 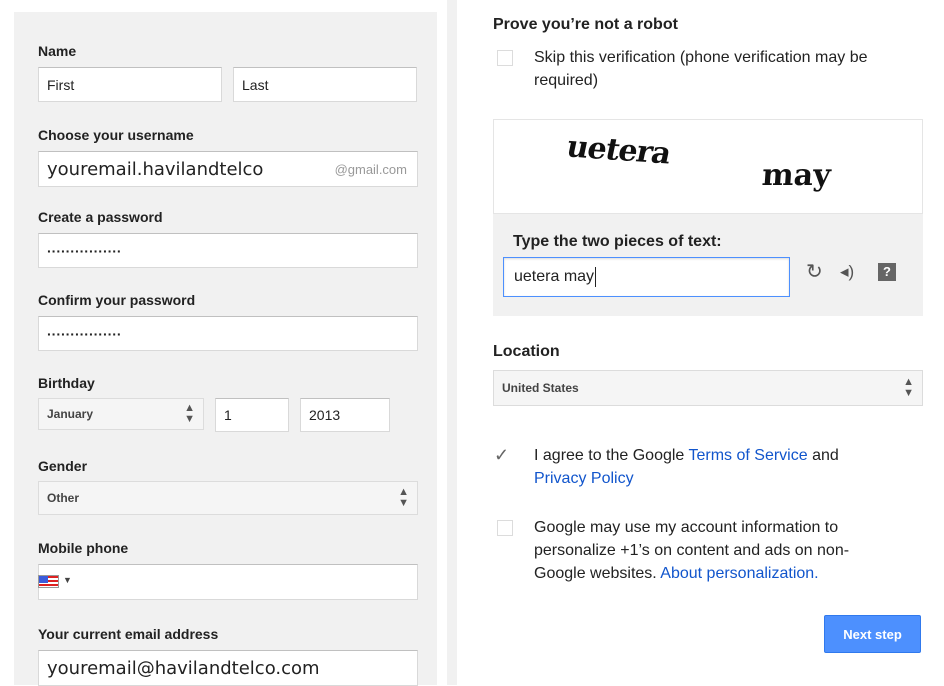 I want to click on password-input: ················, so click(x=228, y=250).